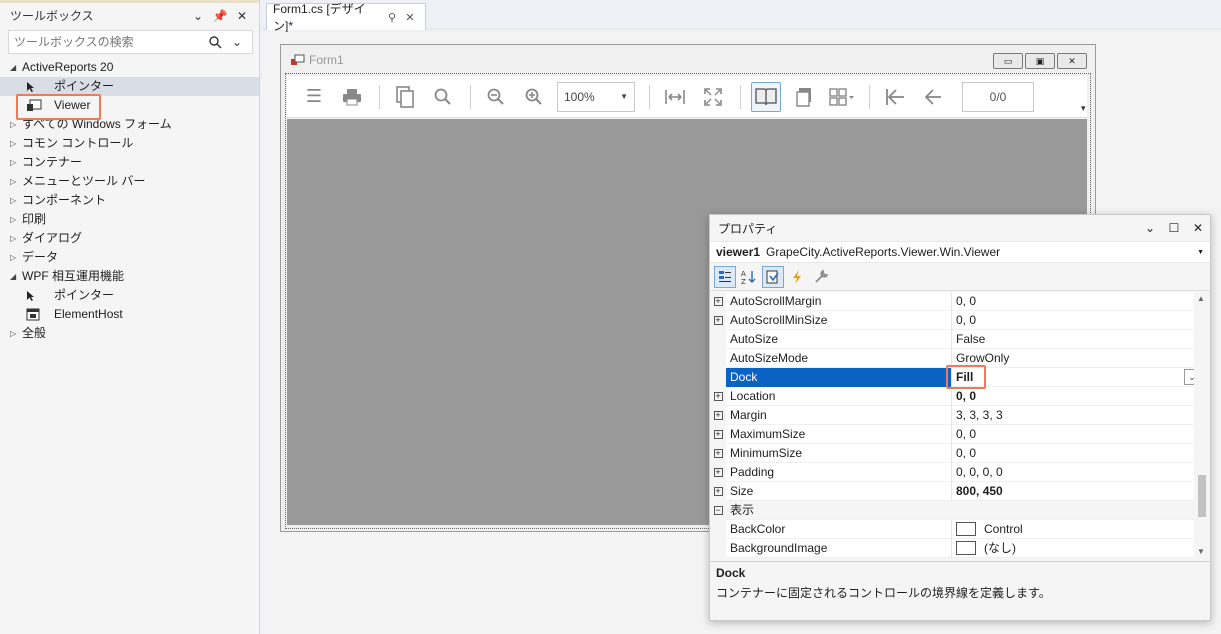 This screenshot has height=634, width=1221. Describe the element at coordinates (129, 333) in the screenshot. I see `tree-group-general: ▷ 全般` at that location.